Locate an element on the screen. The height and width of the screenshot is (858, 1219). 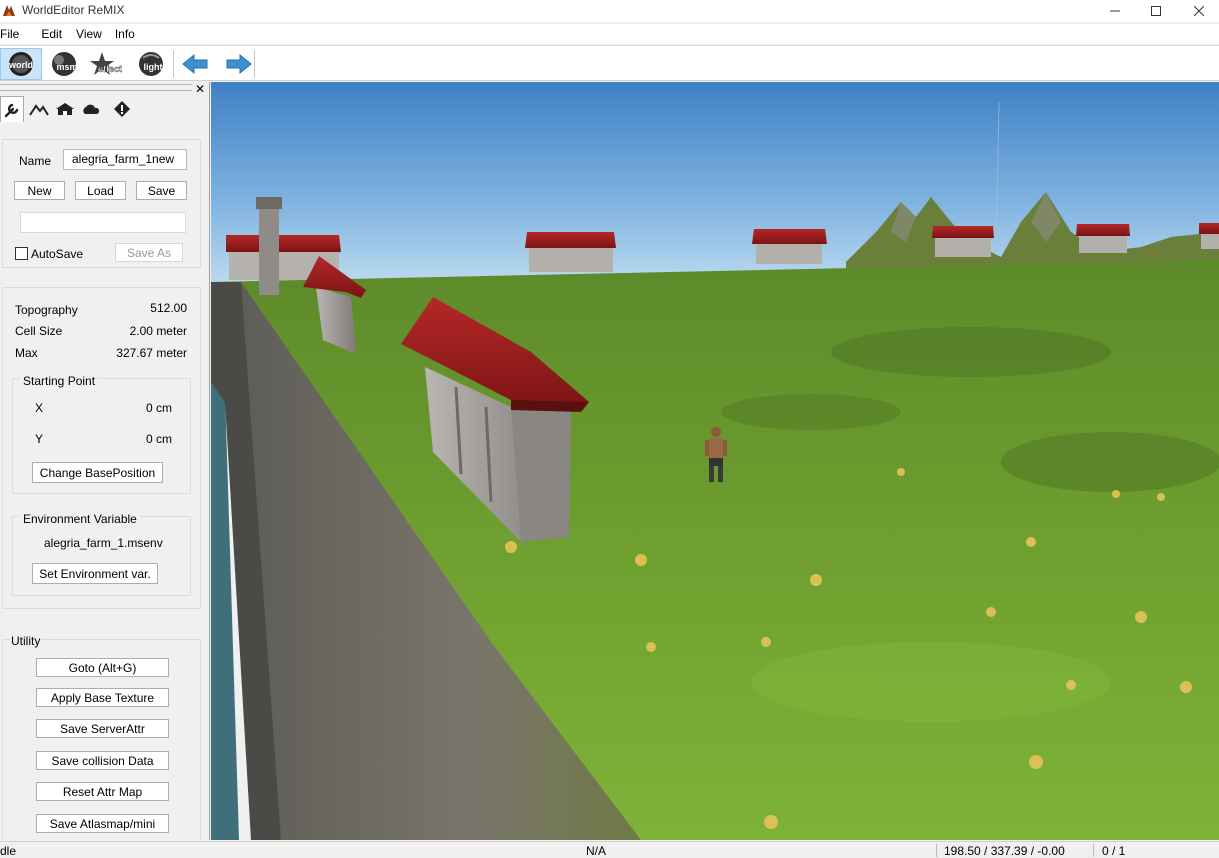
minimize-button is located at coordinates (1115, 11).